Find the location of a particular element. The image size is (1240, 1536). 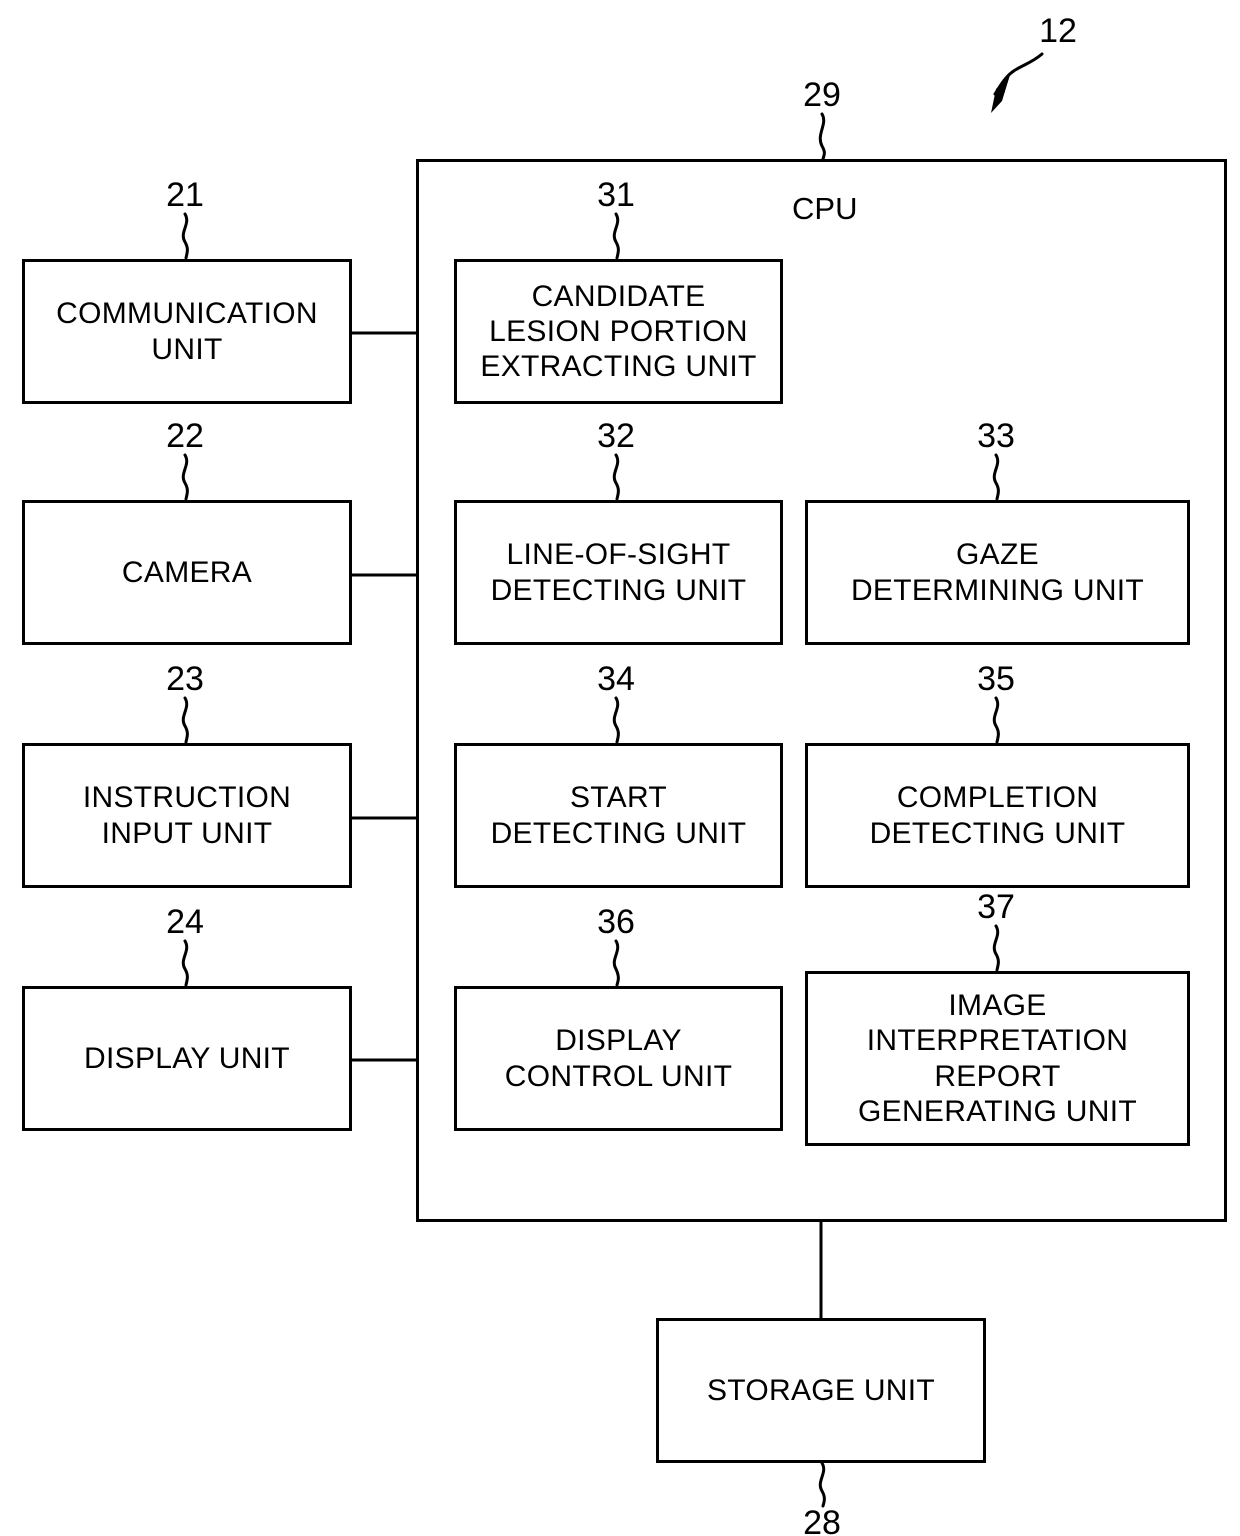

line-of-sight-detecting-unit-box: LINE-OF-SIGHT DETECTING UNIT is located at coordinates (618, 572).